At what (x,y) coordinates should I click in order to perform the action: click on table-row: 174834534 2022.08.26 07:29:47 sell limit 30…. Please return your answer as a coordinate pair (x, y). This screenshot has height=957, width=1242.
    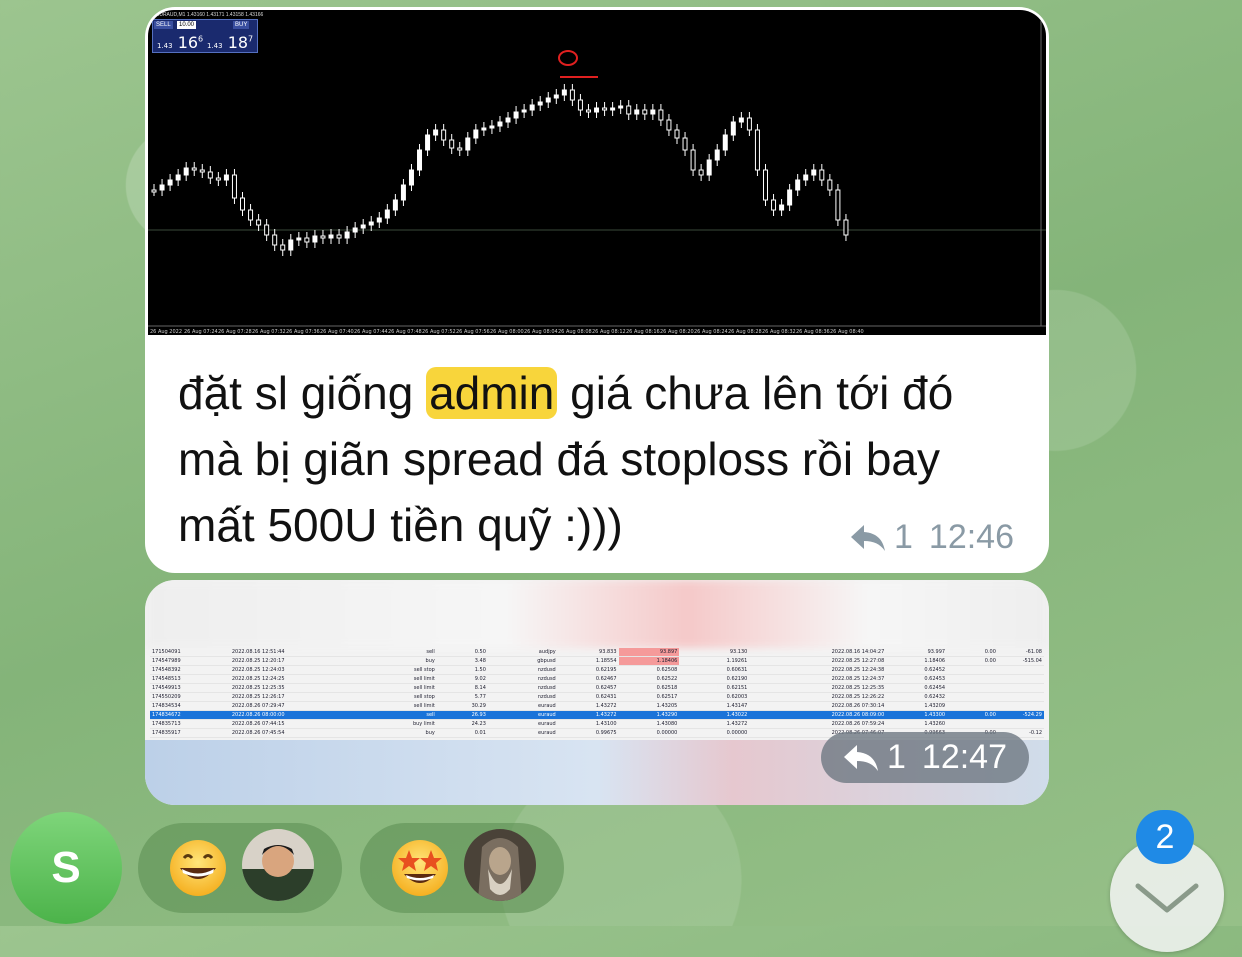
    Looking at the image, I should click on (597, 706).